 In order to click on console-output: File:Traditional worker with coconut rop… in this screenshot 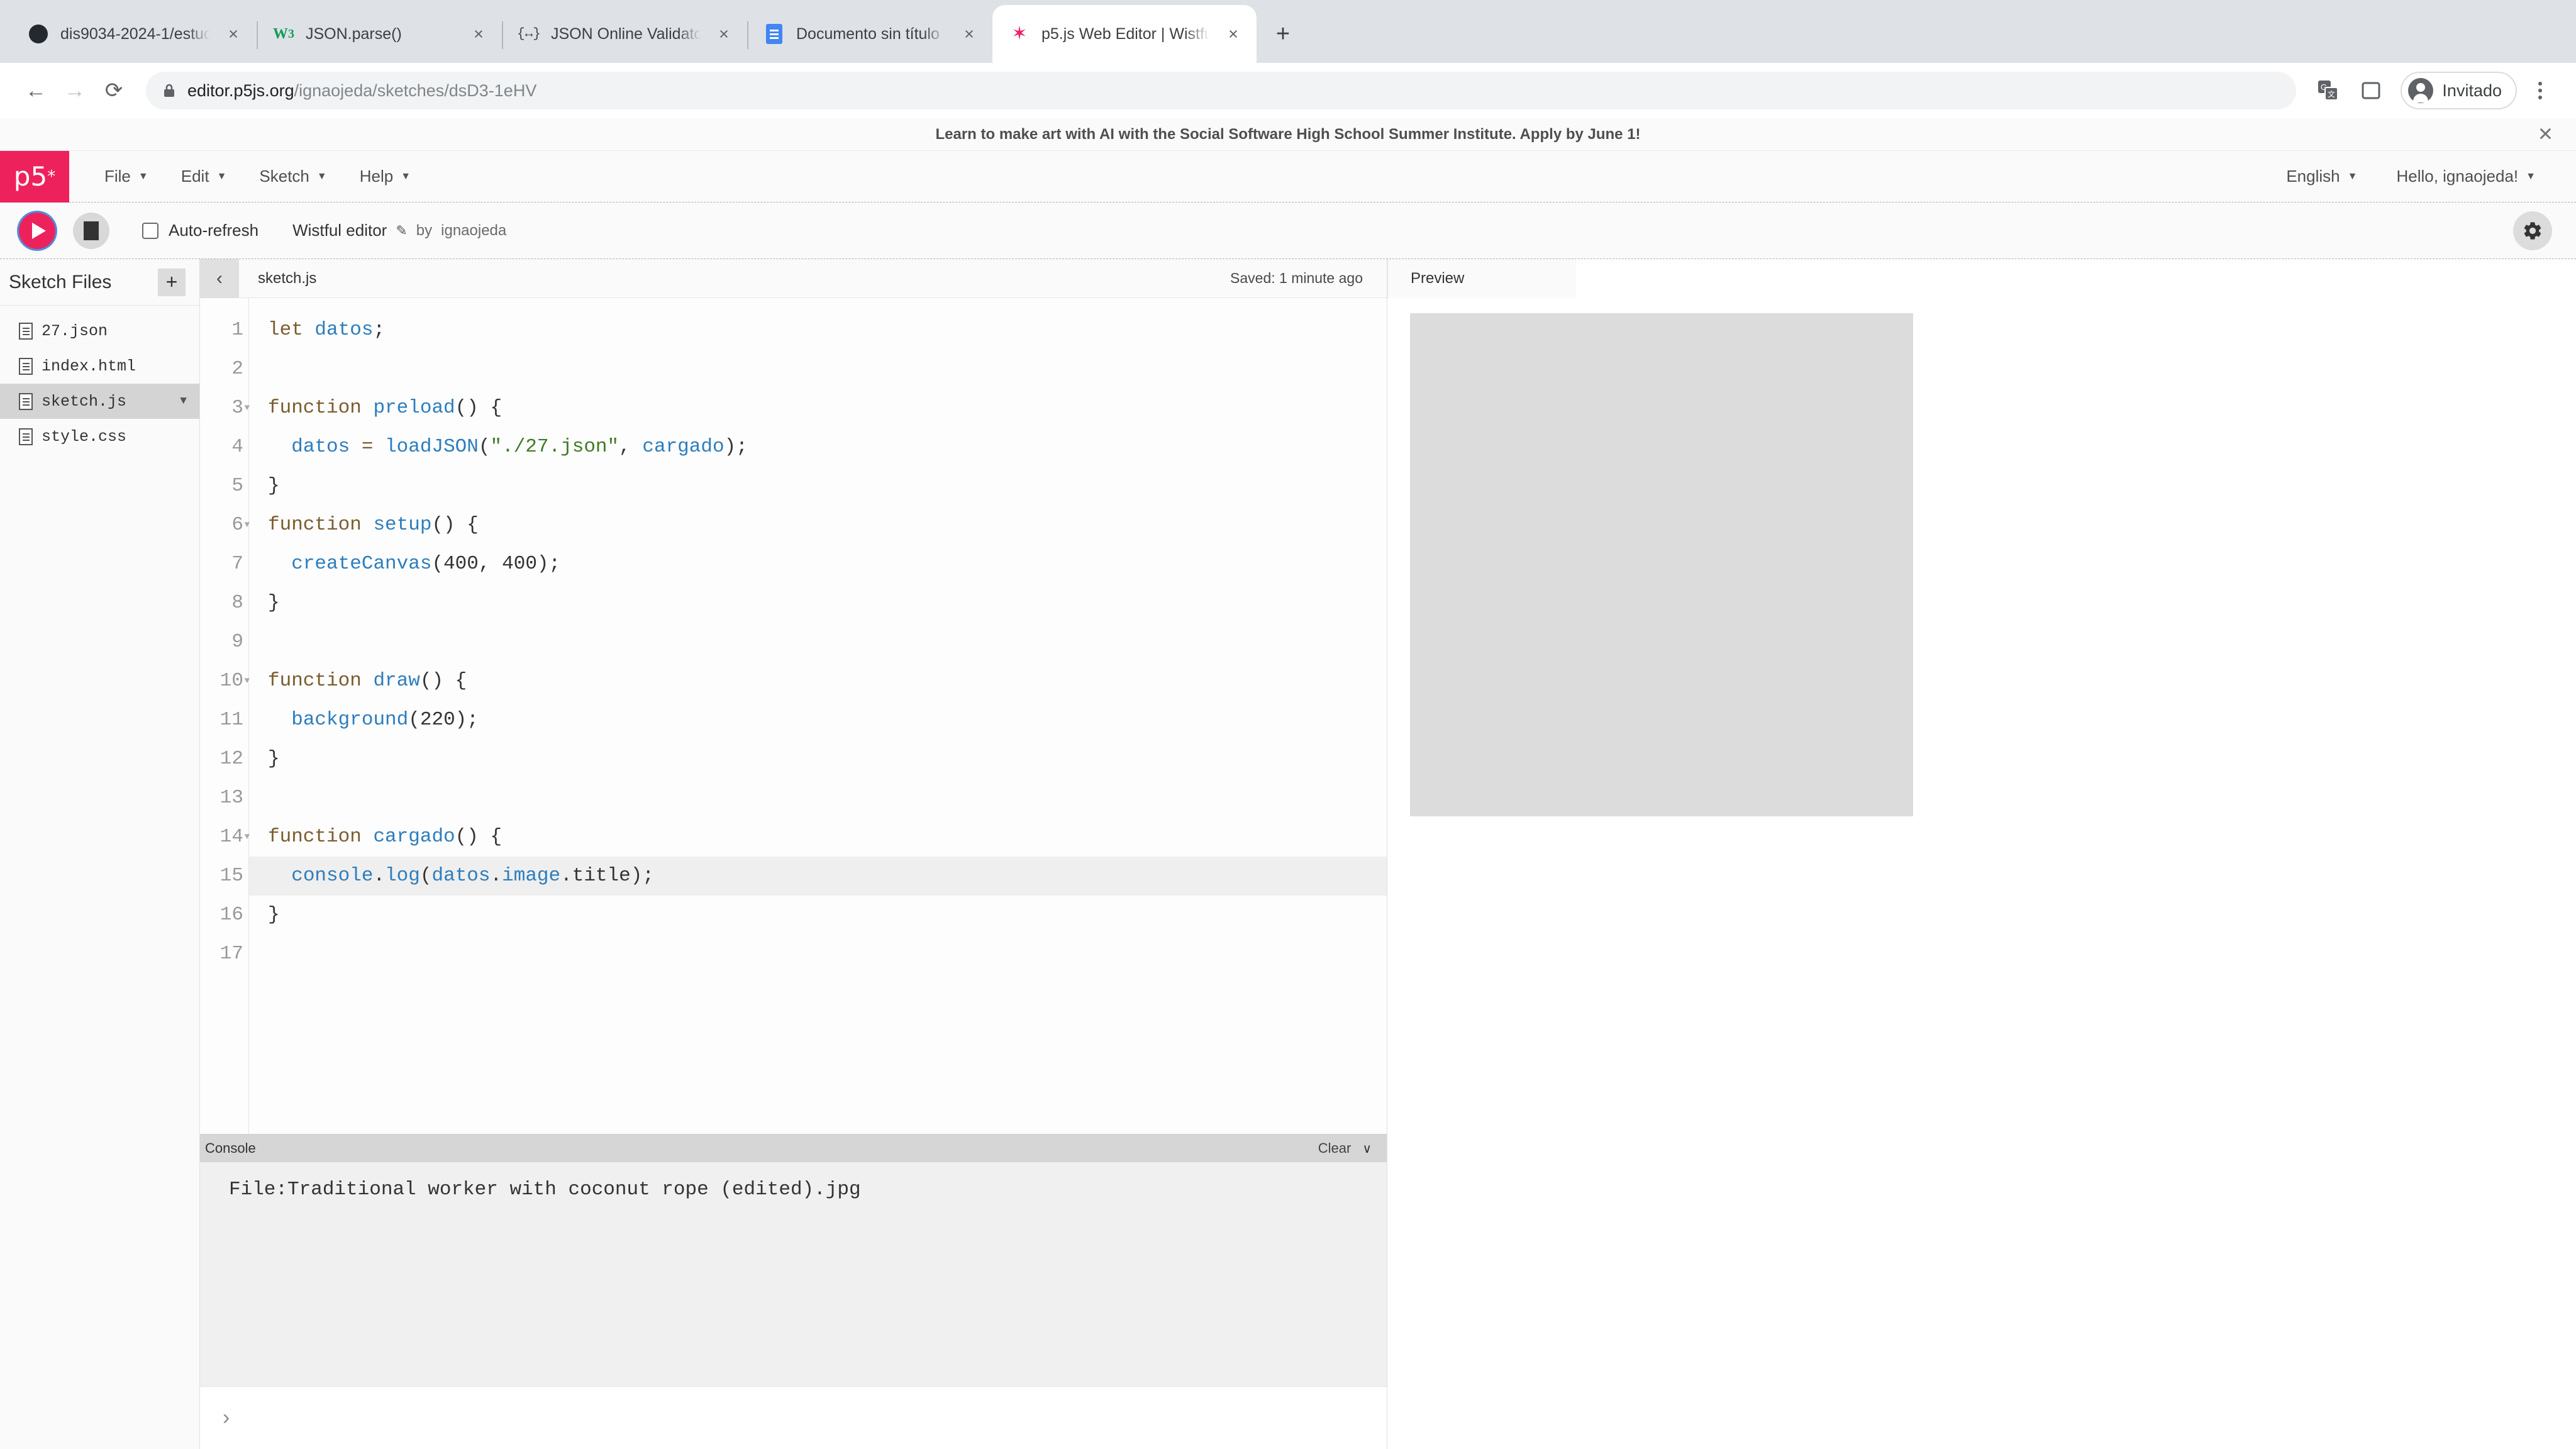, I will do `click(793, 1274)`.